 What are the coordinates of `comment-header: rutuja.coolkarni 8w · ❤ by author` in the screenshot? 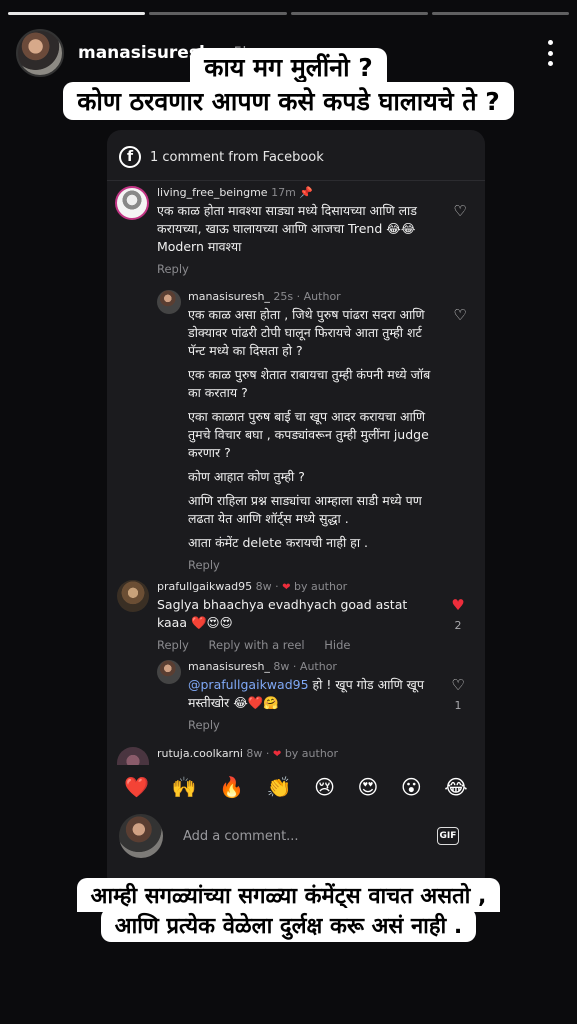 It's located at (248, 753).